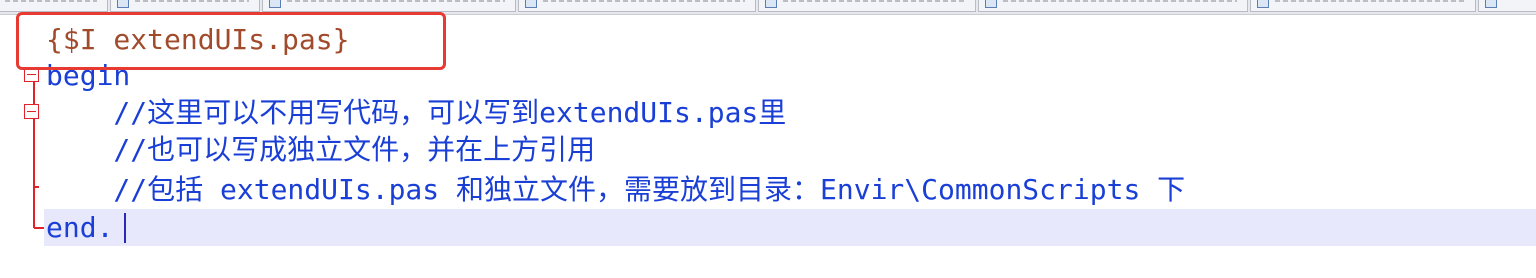 The image size is (1536, 278). Describe the element at coordinates (231, 41) in the screenshot. I see `annotation-highlight-box` at that location.